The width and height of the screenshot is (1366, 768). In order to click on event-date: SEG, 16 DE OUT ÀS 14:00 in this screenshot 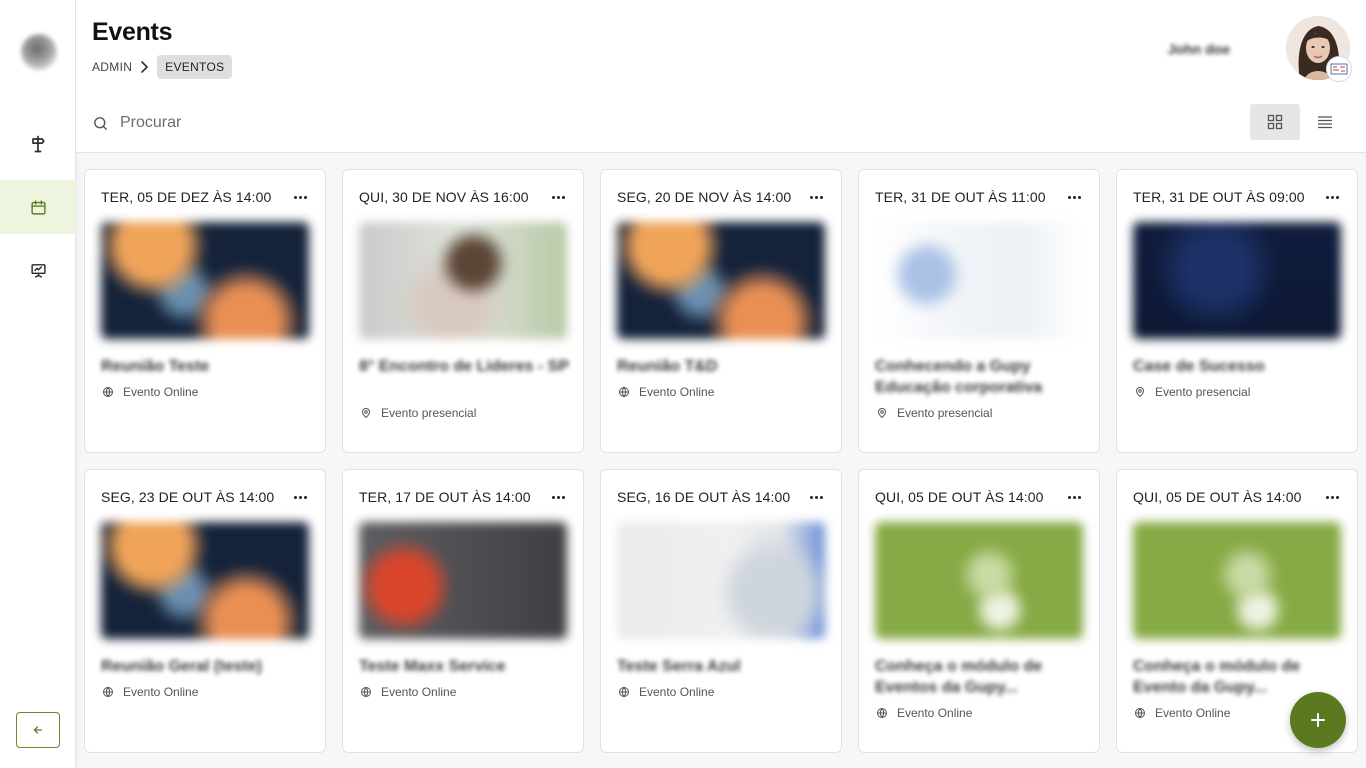, I will do `click(704, 497)`.